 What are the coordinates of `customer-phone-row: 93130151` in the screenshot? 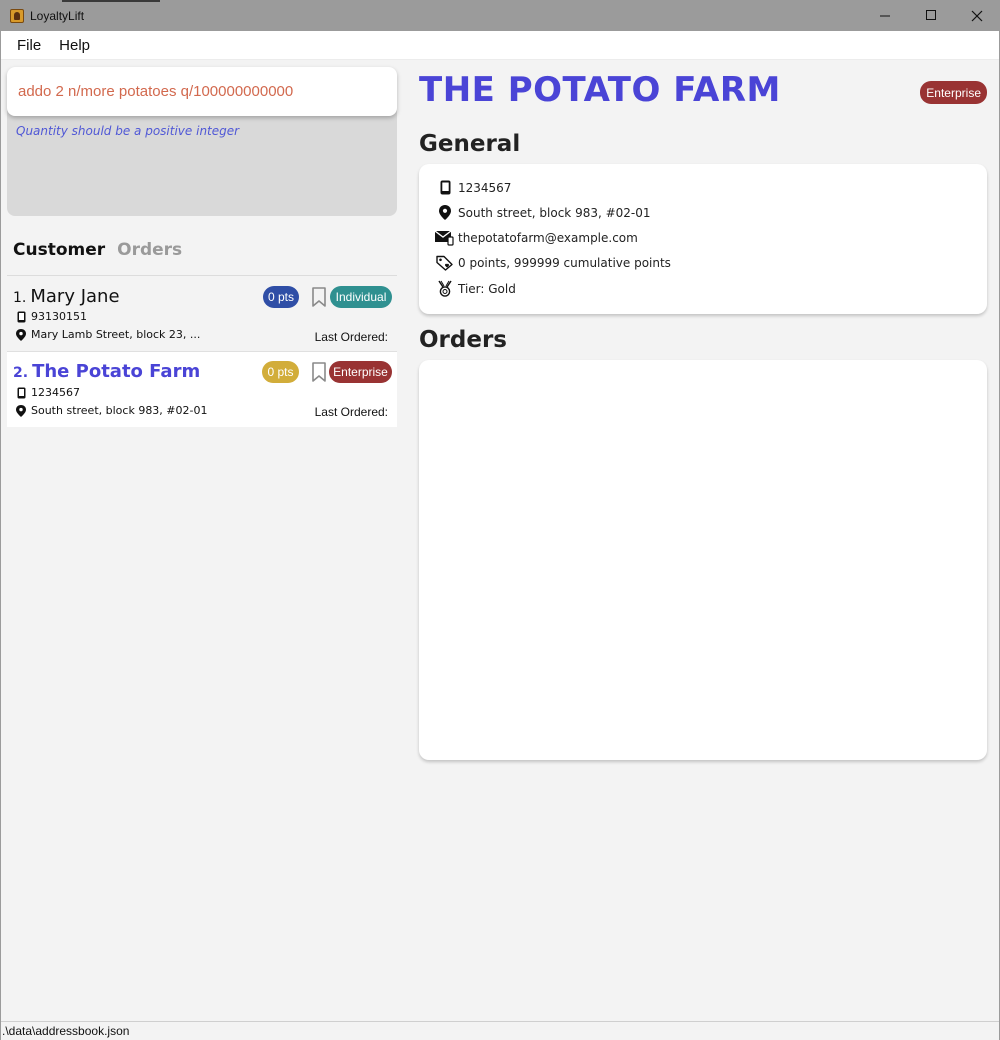 It's located at (51, 316).